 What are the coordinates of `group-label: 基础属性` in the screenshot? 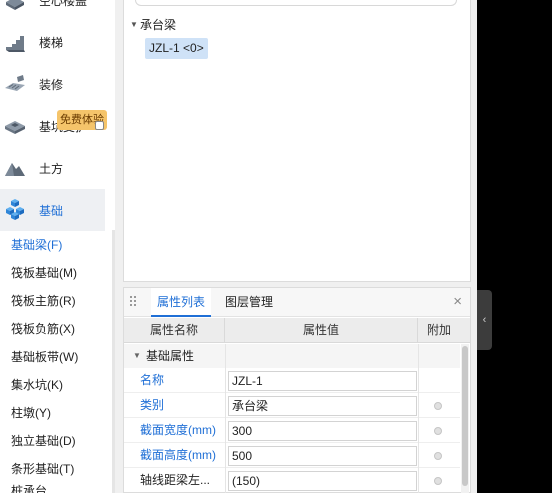 It's located at (170, 356).